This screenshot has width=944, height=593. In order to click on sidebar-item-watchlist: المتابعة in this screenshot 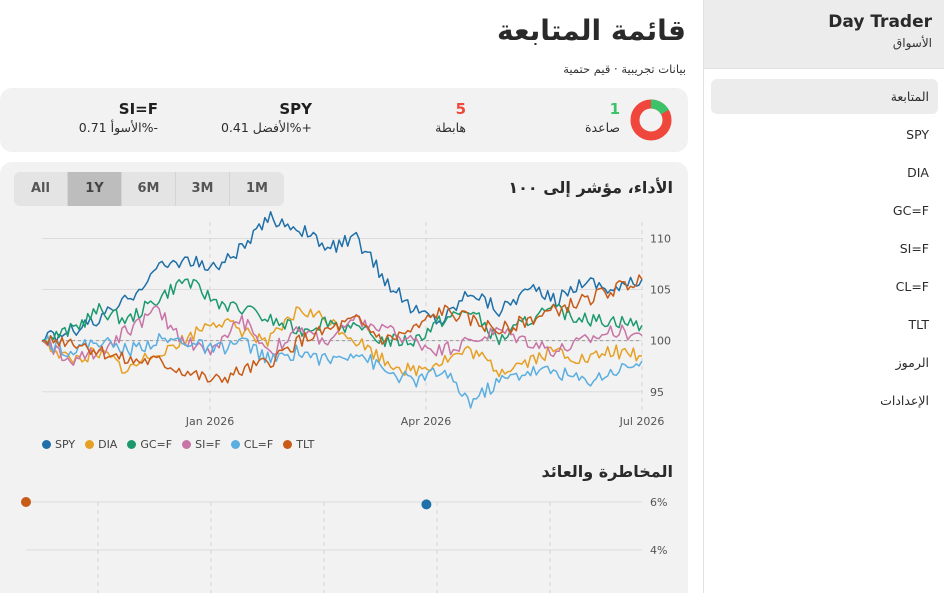, I will do `click(824, 96)`.